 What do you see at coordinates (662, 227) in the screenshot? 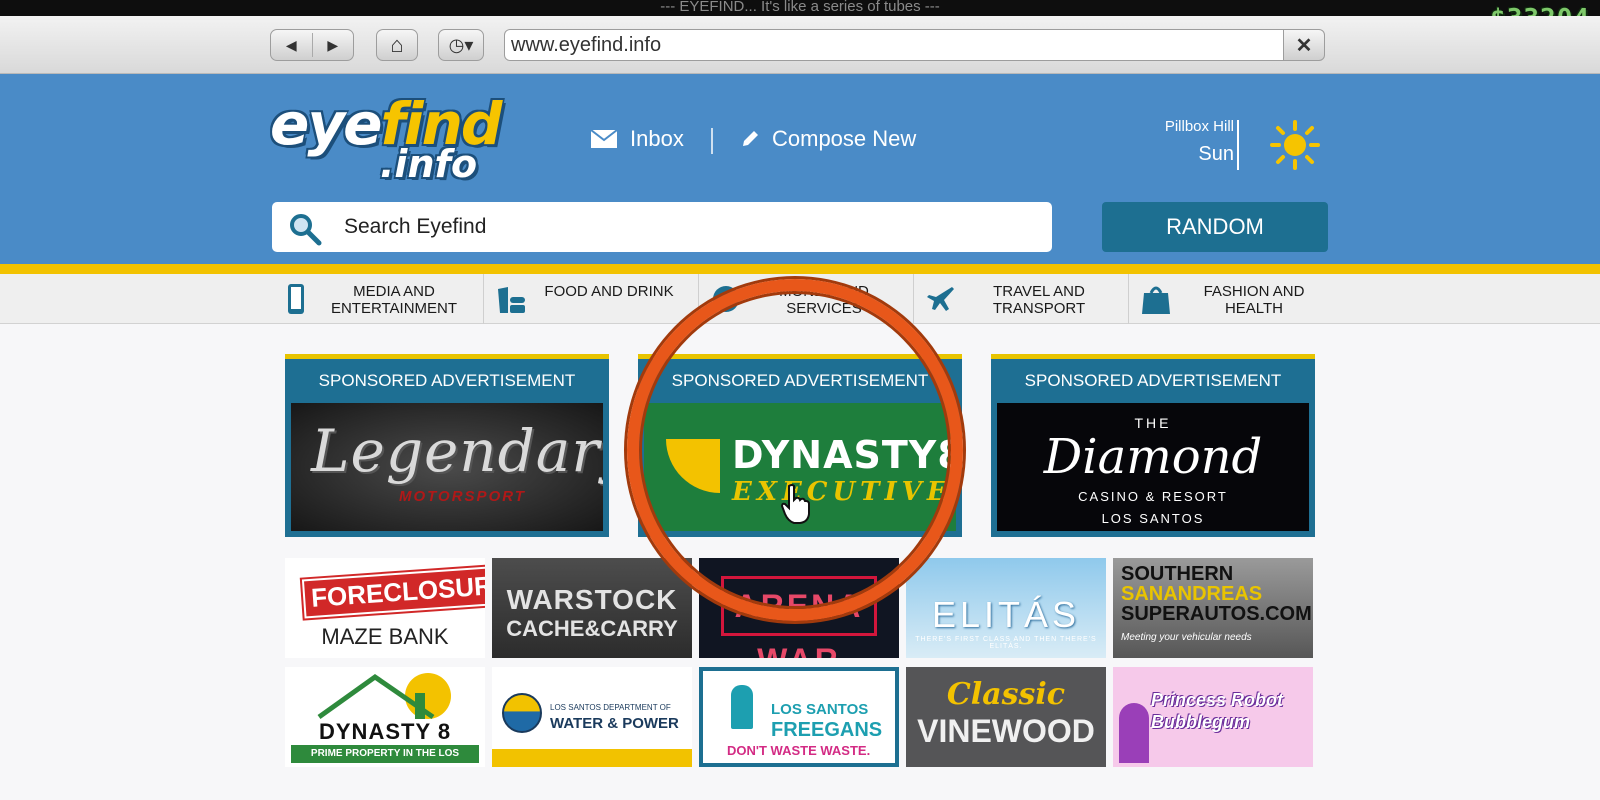
I see `search-bar: Search Eyefind` at bounding box center [662, 227].